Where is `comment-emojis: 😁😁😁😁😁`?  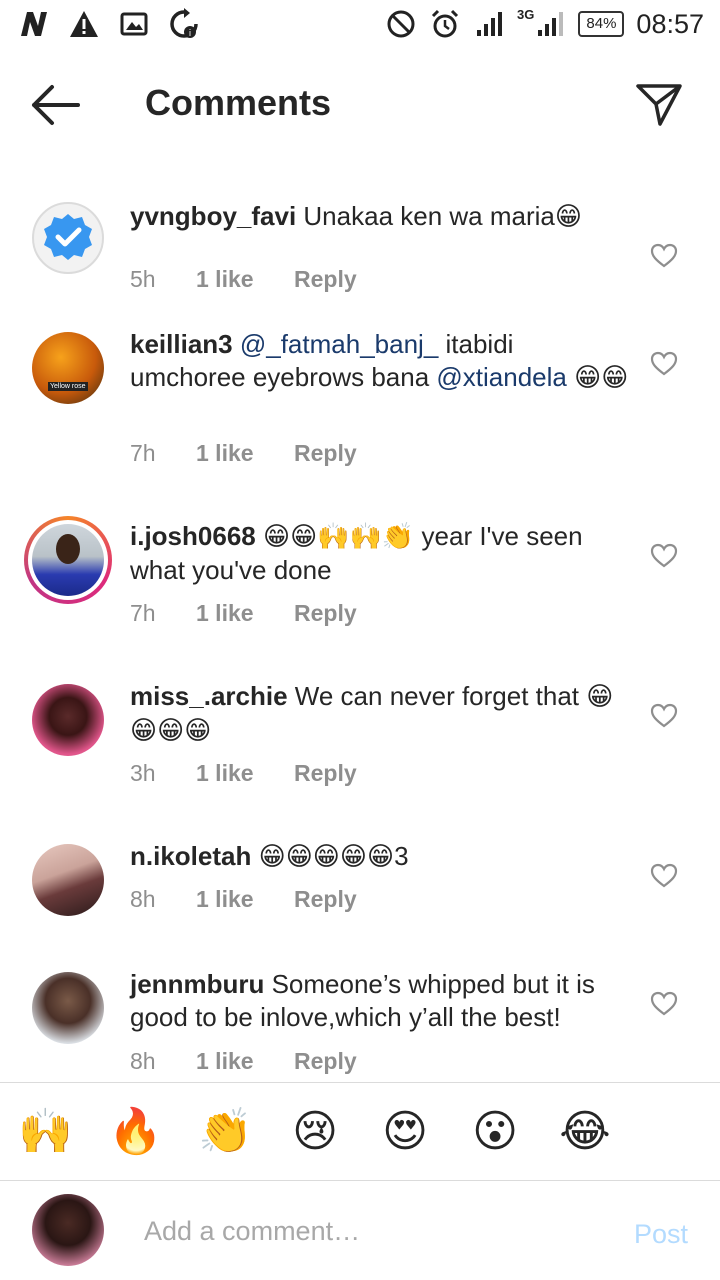
comment-emojis: 😁😁😁😁😁 is located at coordinates (326, 857).